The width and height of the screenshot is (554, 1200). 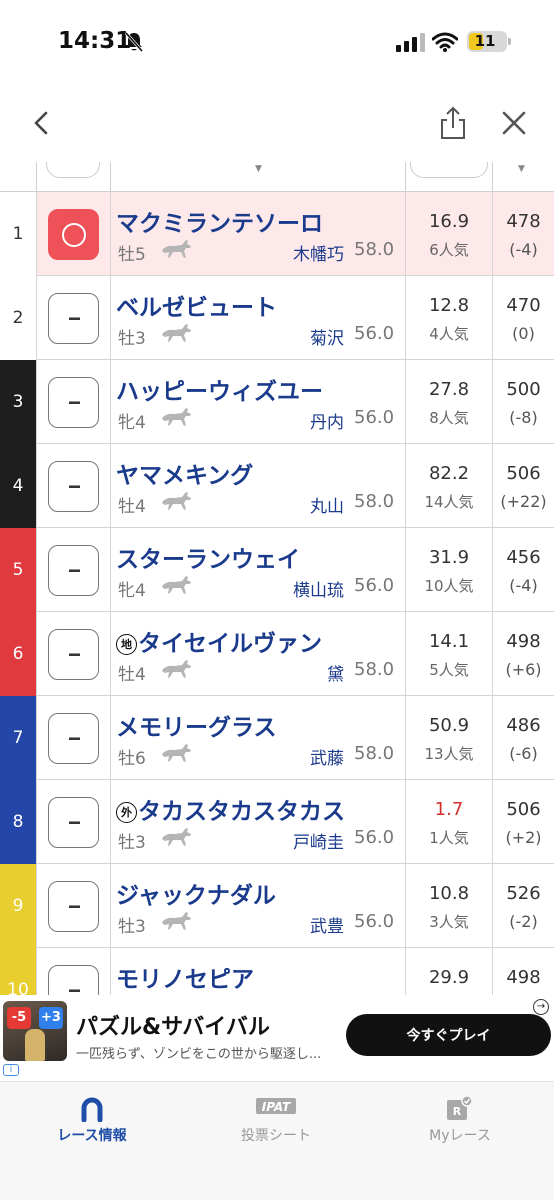 What do you see at coordinates (449, 586) in the screenshot?
I see `popularity: 10人気` at bounding box center [449, 586].